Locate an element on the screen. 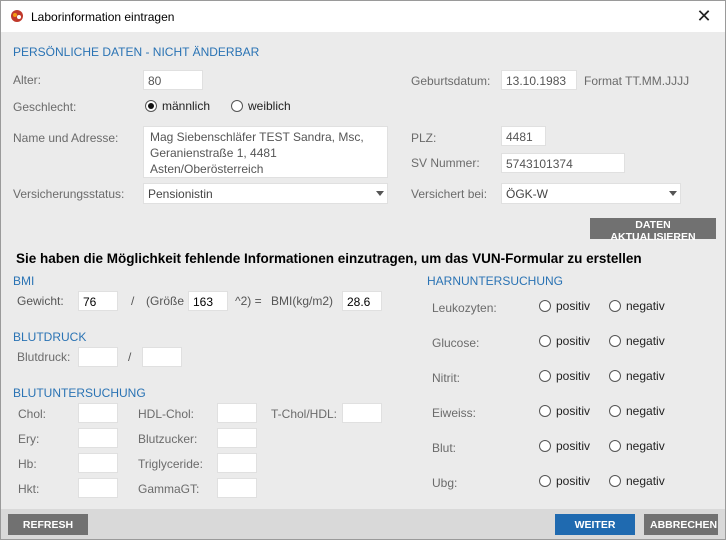  hkt-label: Hkt: is located at coordinates (29, 489).